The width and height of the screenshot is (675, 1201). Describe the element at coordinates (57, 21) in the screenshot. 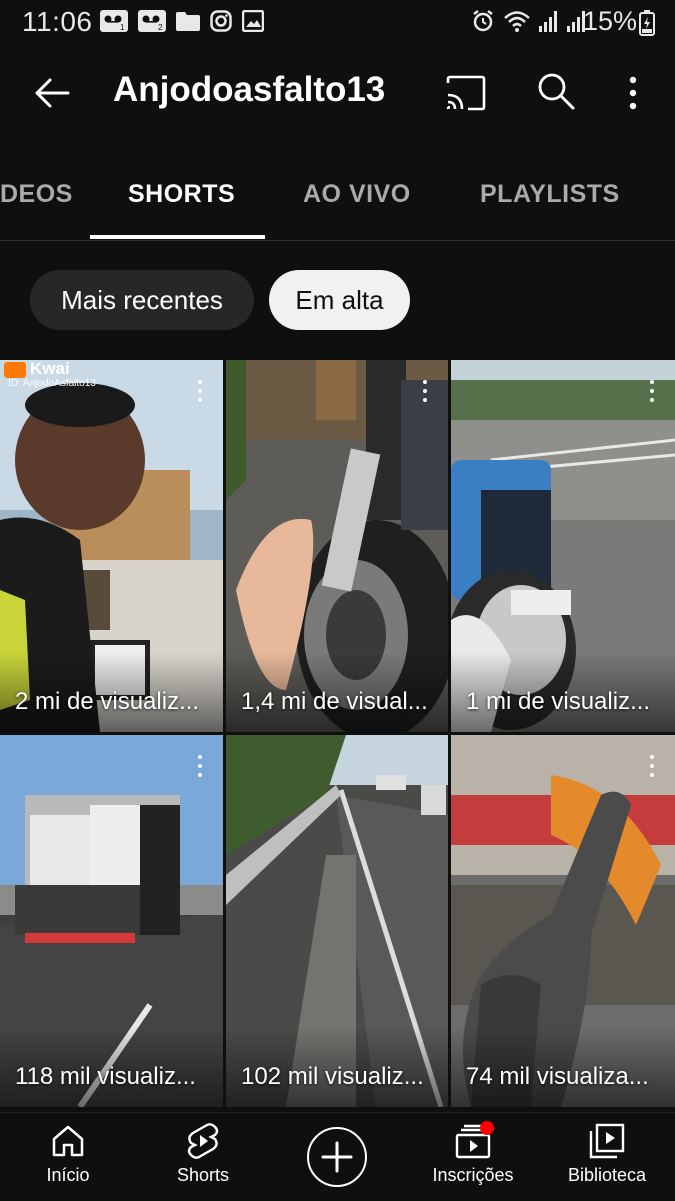

I see `status-time: 11:06` at that location.